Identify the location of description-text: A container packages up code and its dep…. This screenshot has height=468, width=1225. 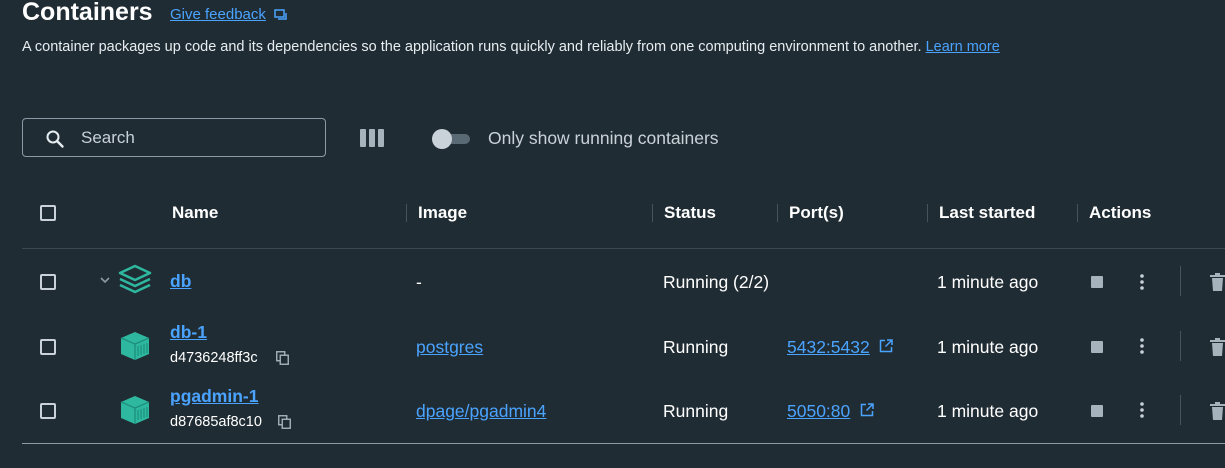
(472, 47).